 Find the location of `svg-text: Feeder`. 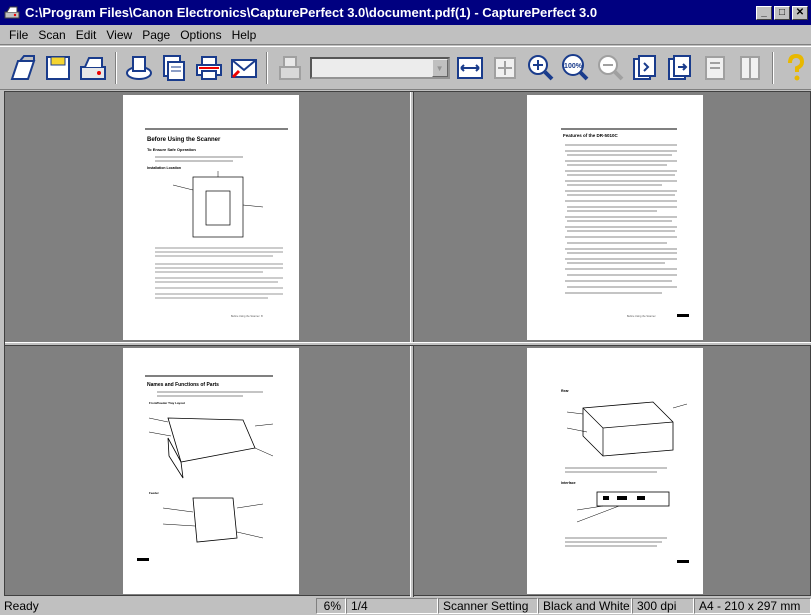

svg-text: Feeder is located at coordinates (154, 493).